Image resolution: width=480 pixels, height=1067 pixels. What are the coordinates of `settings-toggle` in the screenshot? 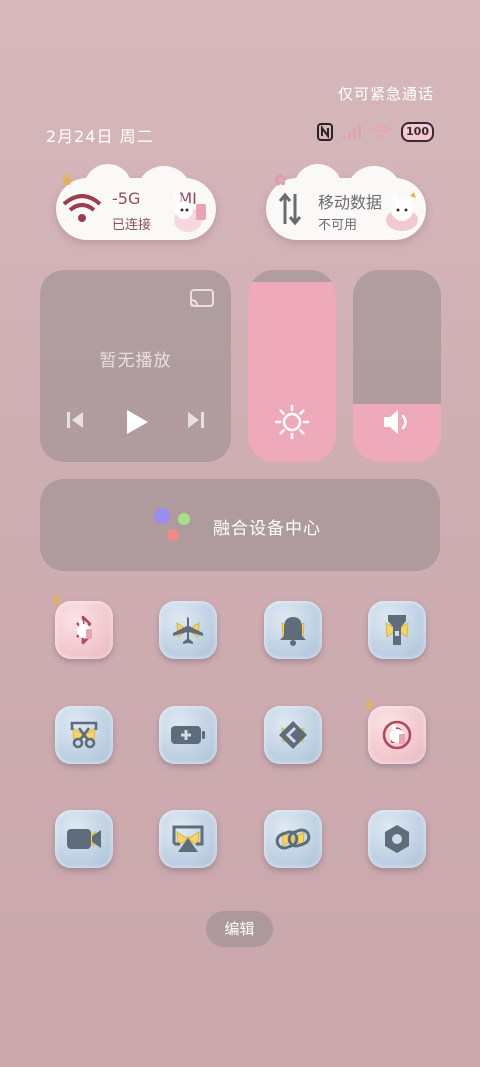 It's located at (397, 839).